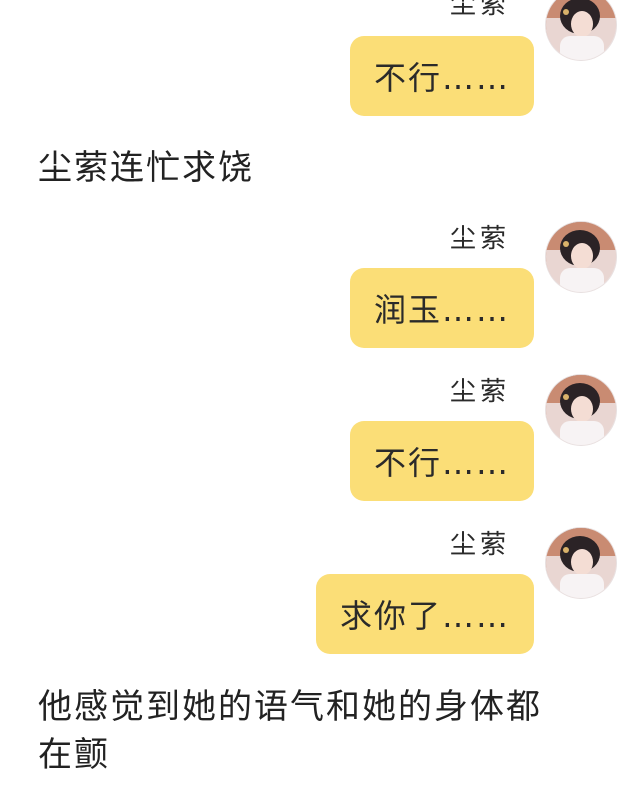 The height and width of the screenshot is (791, 640). Describe the element at coordinates (290, 731) in the screenshot. I see `narration-text: 他感觉到她的语气和她的身体都 在颤` at that location.